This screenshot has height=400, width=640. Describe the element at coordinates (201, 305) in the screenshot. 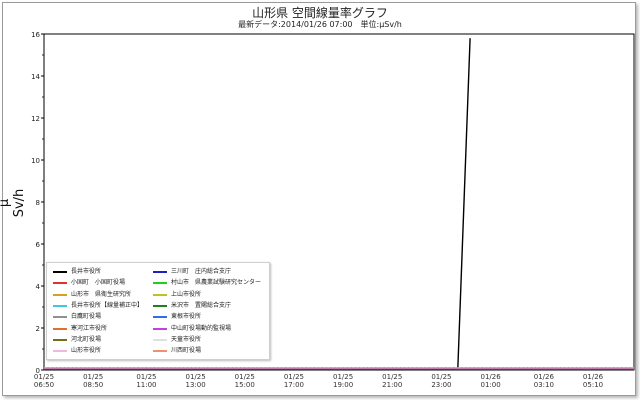

I see `legend-label: 米沢市 置賜総合支庁` at that location.